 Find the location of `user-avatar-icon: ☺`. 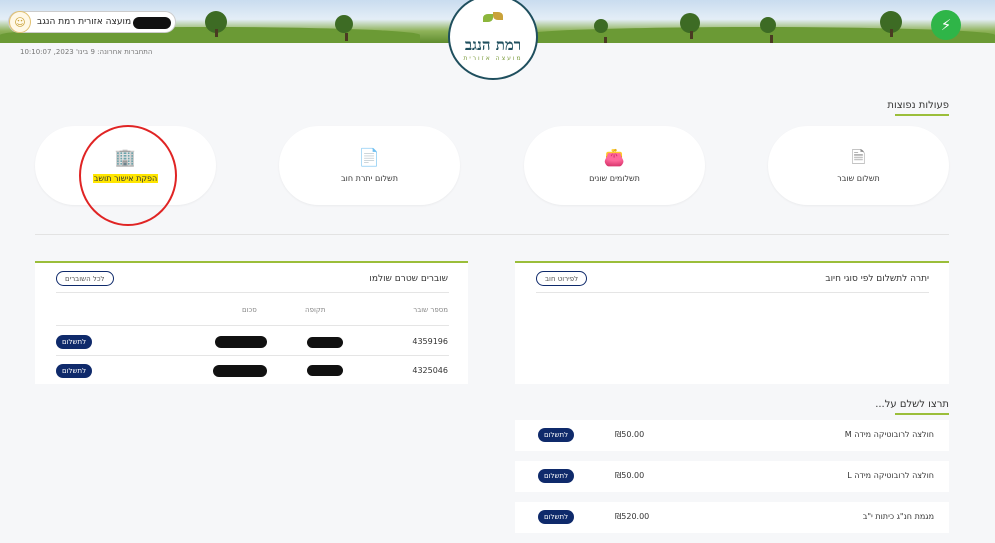

user-avatar-icon: ☺ is located at coordinates (20, 22).